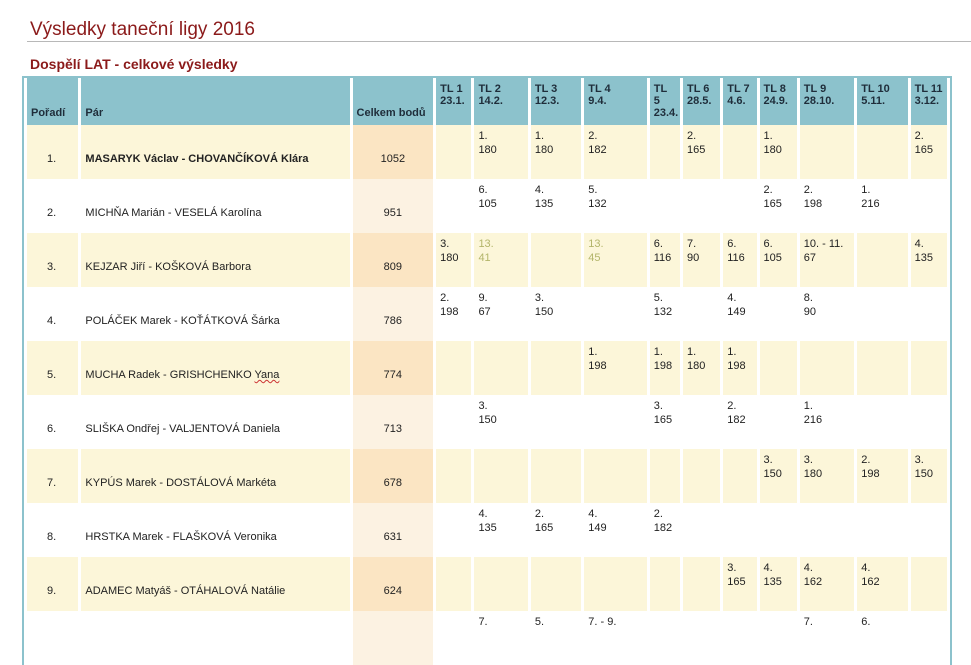 This screenshot has width=971, height=665. What do you see at coordinates (928, 260) in the screenshot?
I see `tl-result-cell: 4. 135` at bounding box center [928, 260].